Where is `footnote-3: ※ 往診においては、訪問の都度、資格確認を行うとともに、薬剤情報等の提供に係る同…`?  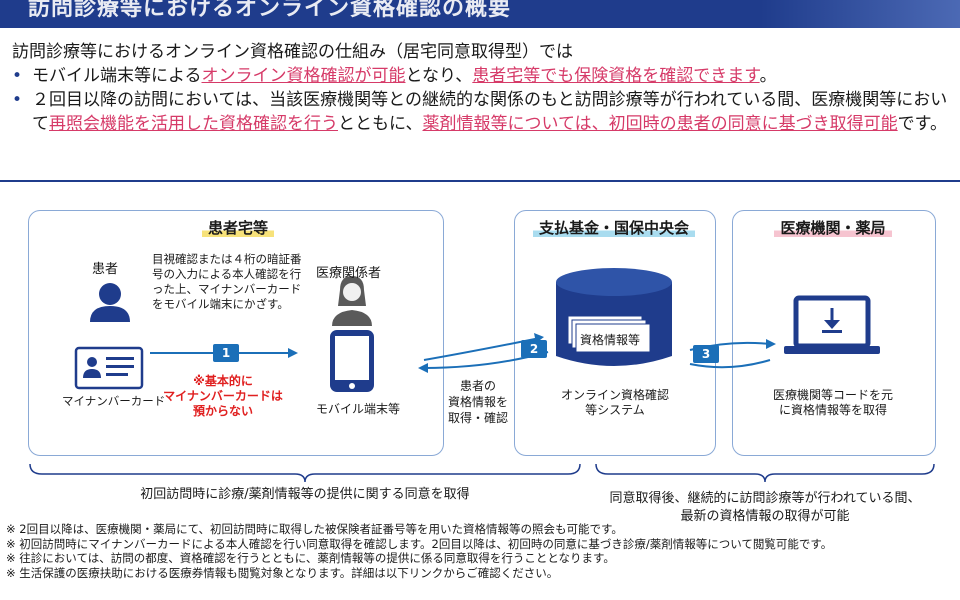
footnote-3: ※ 往診においては、訪問の都度、資格確認を行うとともに、薬剤情報等の提供に係る同… is located at coordinates (310, 558).